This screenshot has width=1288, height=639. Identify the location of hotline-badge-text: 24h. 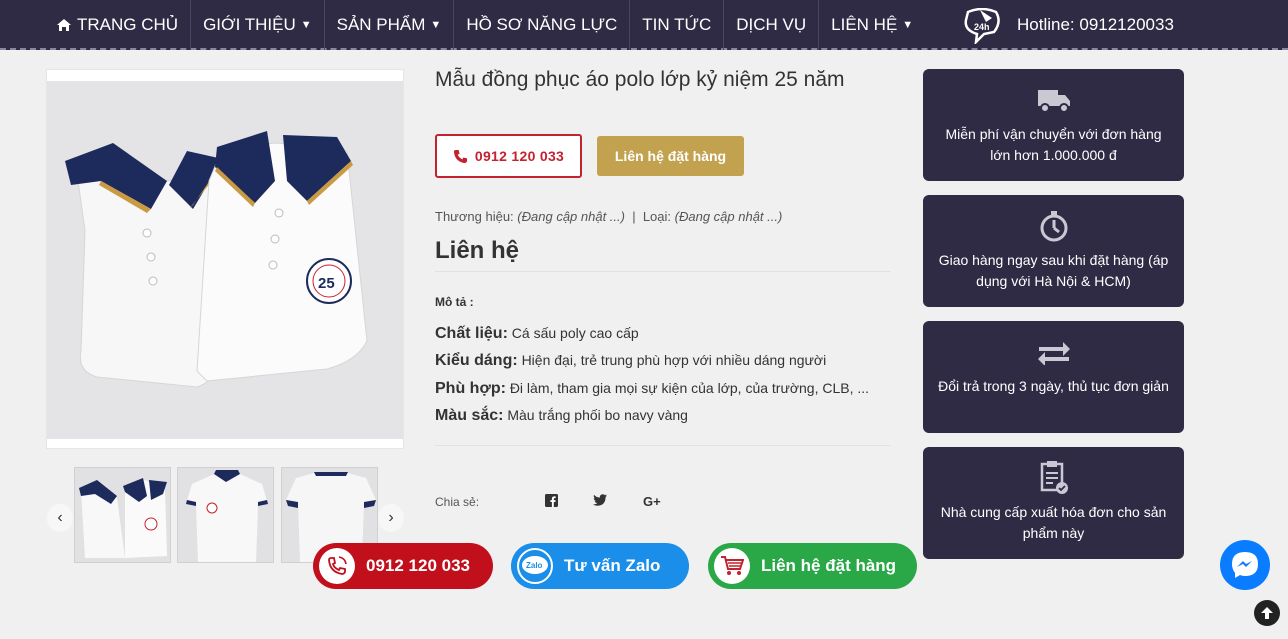
(982, 27).